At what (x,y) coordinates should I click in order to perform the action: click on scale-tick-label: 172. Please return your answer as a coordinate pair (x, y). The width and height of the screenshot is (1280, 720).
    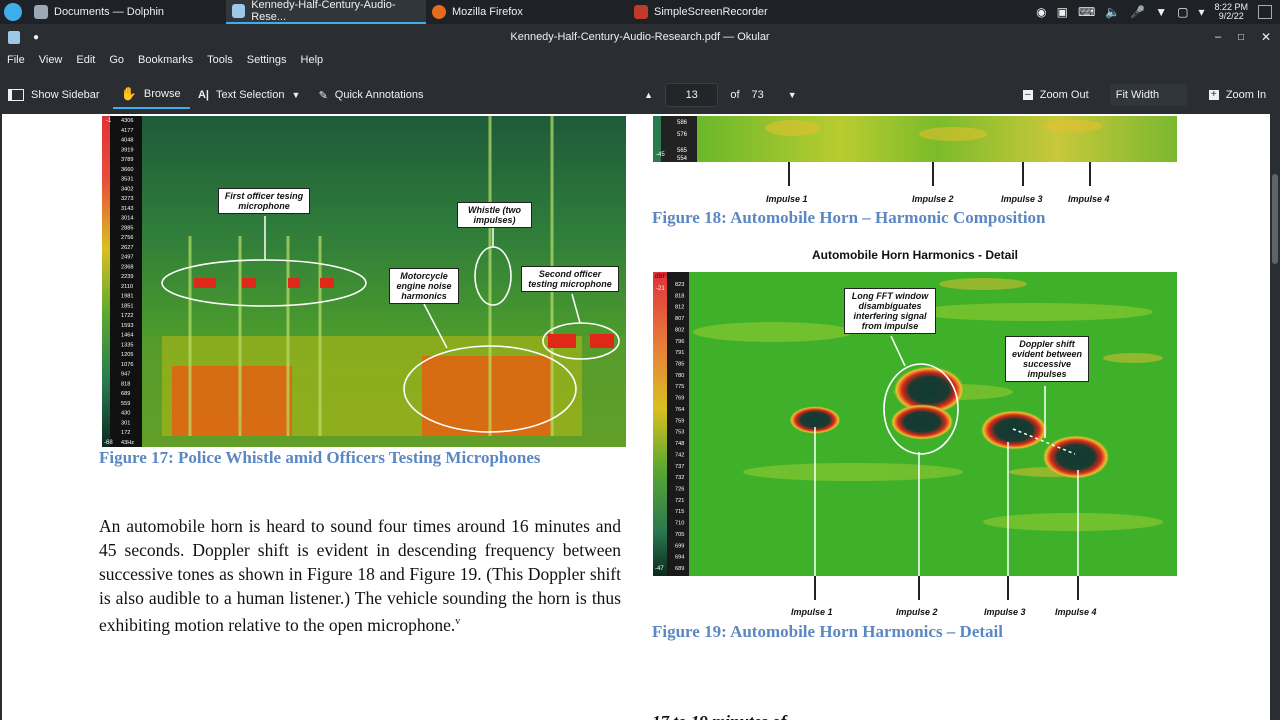
    Looking at the image, I should click on (125, 433).